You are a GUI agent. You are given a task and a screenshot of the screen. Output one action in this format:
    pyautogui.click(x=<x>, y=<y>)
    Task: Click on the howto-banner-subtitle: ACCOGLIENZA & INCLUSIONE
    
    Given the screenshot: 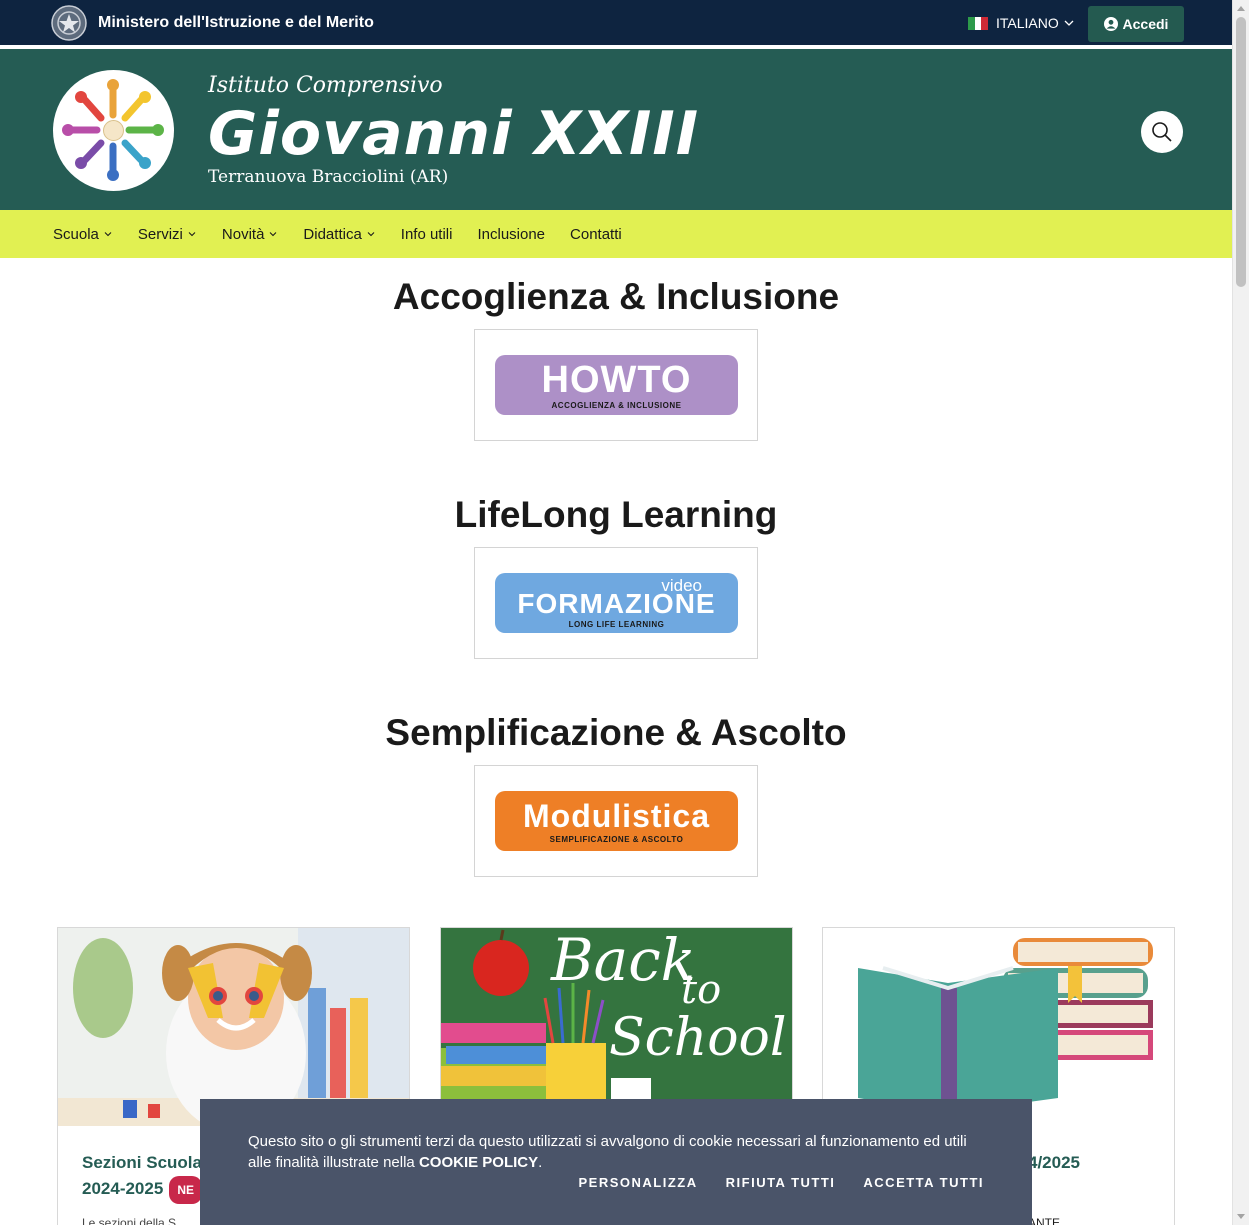 What is the action you would take?
    pyautogui.click(x=616, y=405)
    